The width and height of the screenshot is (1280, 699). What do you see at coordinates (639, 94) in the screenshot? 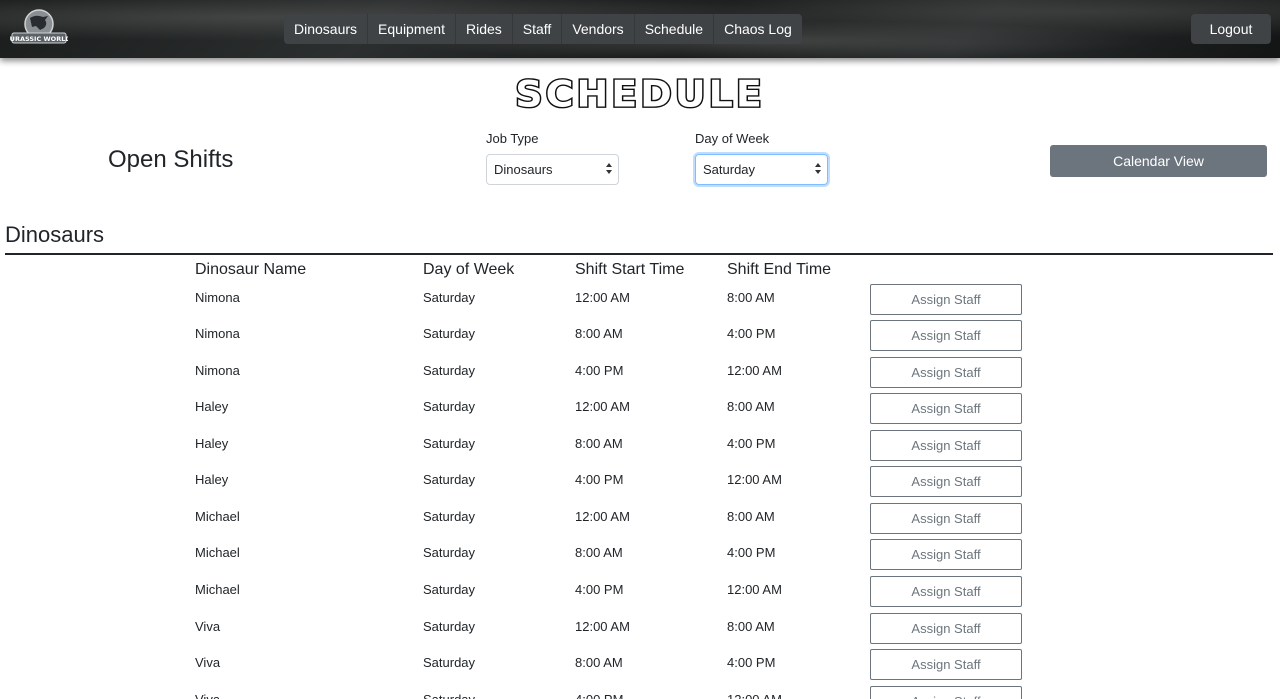
I see `page-title: SCHEDULE` at bounding box center [639, 94].